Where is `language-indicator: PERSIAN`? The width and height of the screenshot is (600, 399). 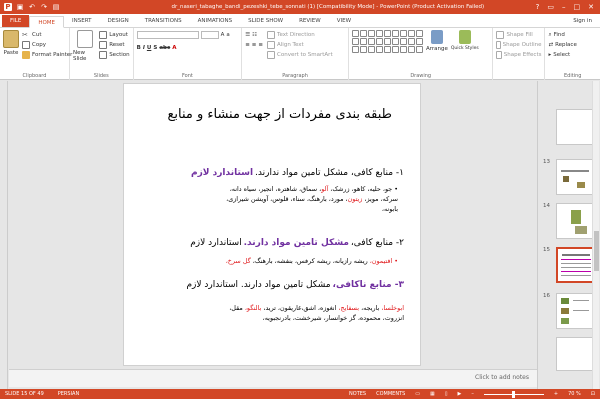
language-indicator: PERSIAN is located at coordinates (68, 394).